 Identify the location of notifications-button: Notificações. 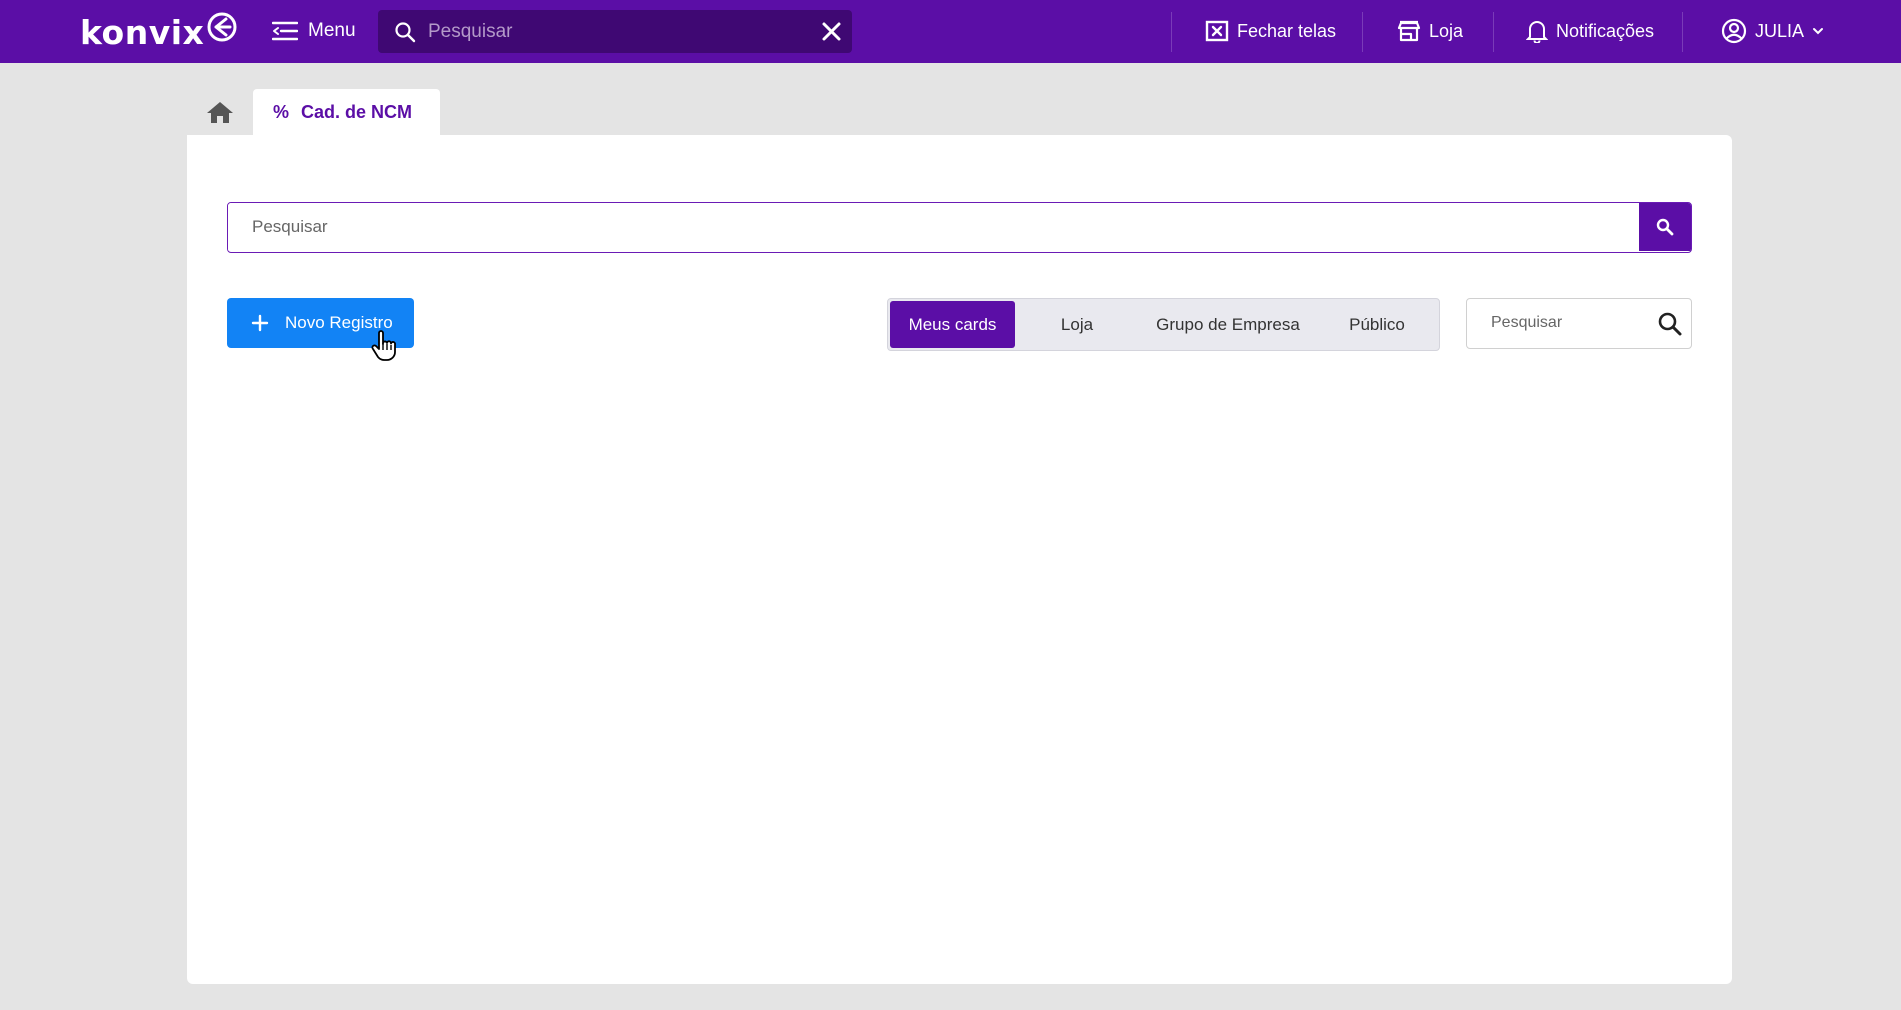
(1590, 31).